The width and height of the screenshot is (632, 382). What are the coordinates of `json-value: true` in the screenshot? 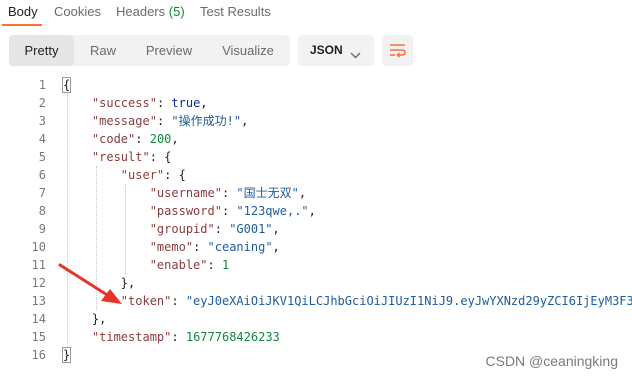 It's located at (186, 103).